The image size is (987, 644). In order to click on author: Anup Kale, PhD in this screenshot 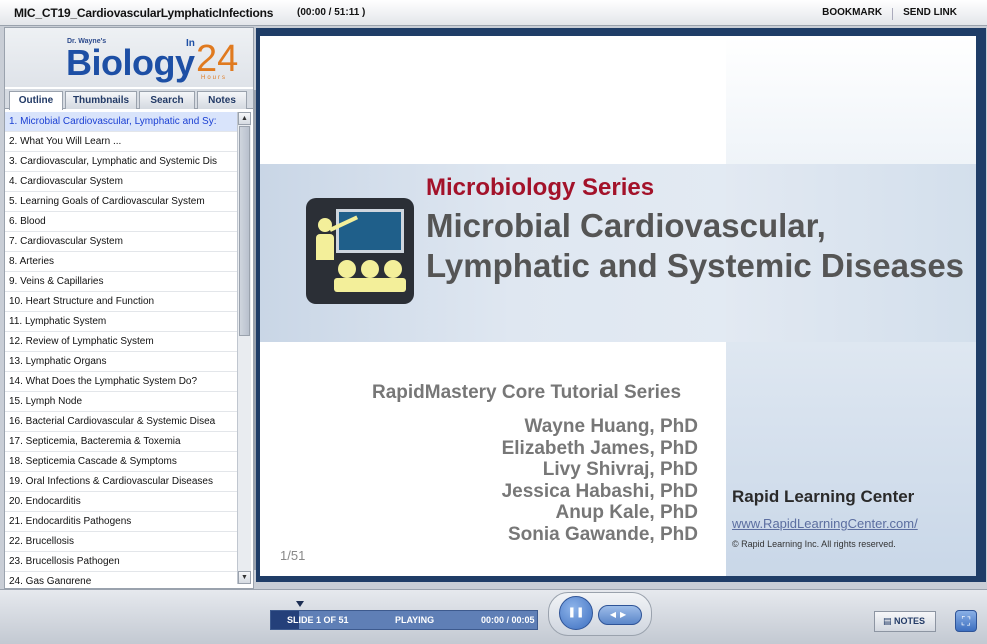, I will do `click(626, 512)`.